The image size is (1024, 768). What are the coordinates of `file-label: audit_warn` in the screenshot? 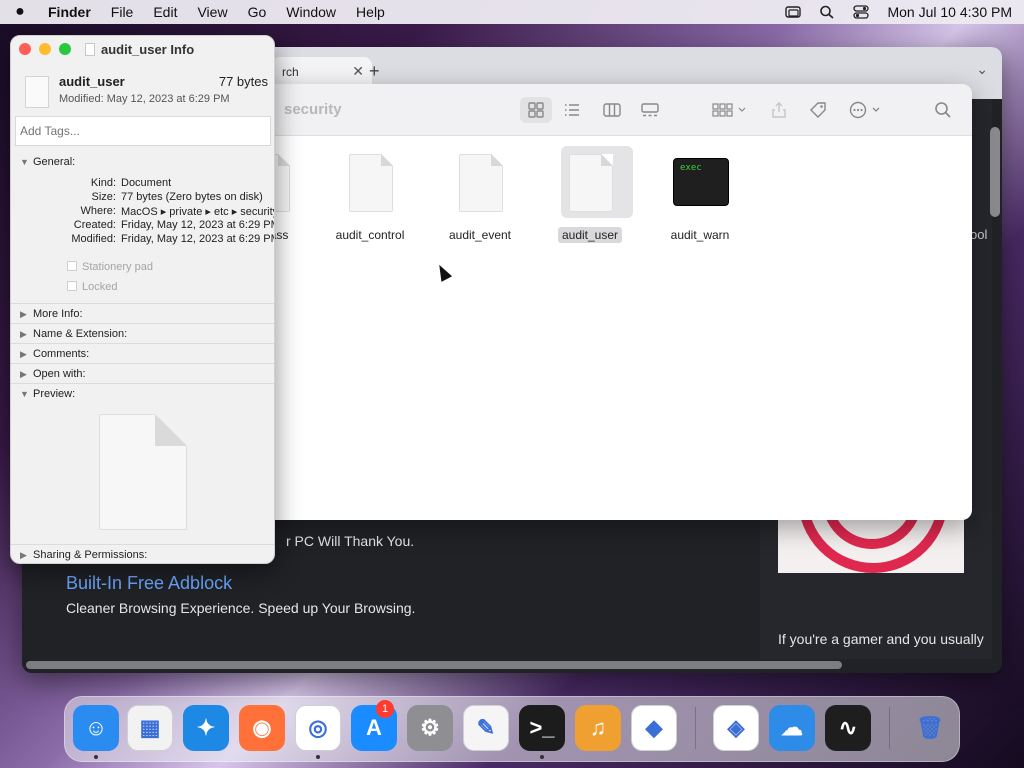 It's located at (700, 235).